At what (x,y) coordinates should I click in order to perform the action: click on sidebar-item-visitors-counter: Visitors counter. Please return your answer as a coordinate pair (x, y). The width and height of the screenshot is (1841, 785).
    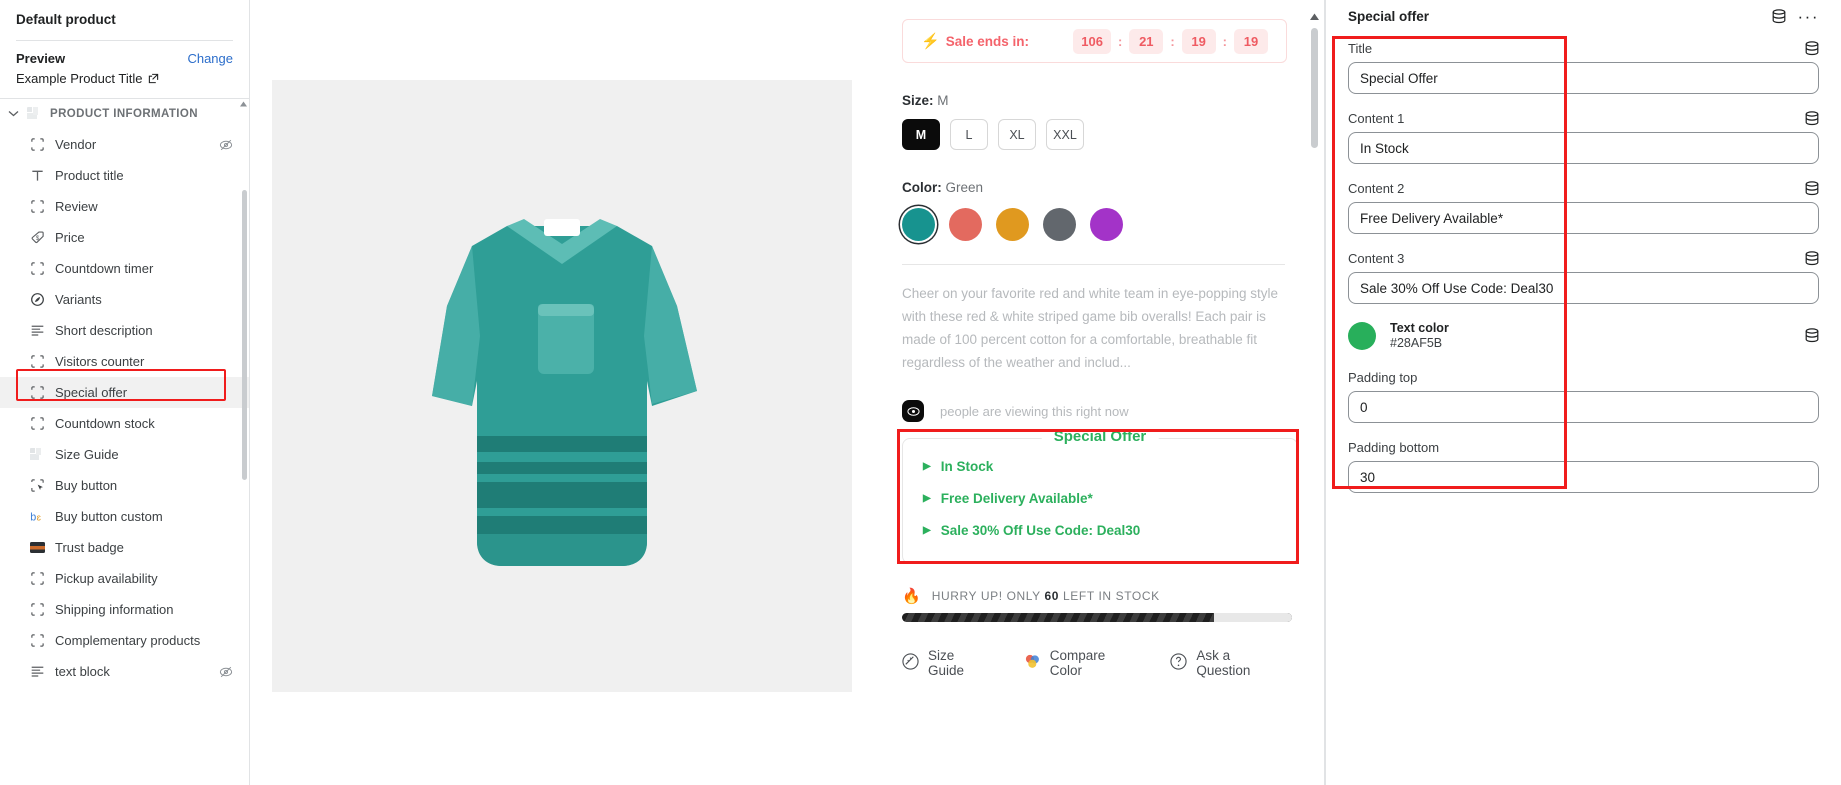
    Looking at the image, I should click on (124, 361).